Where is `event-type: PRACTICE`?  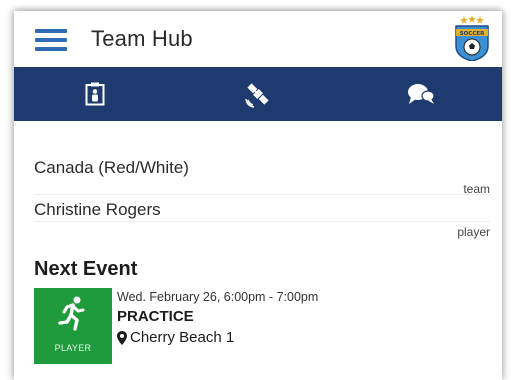
event-type: PRACTICE is located at coordinates (155, 316).